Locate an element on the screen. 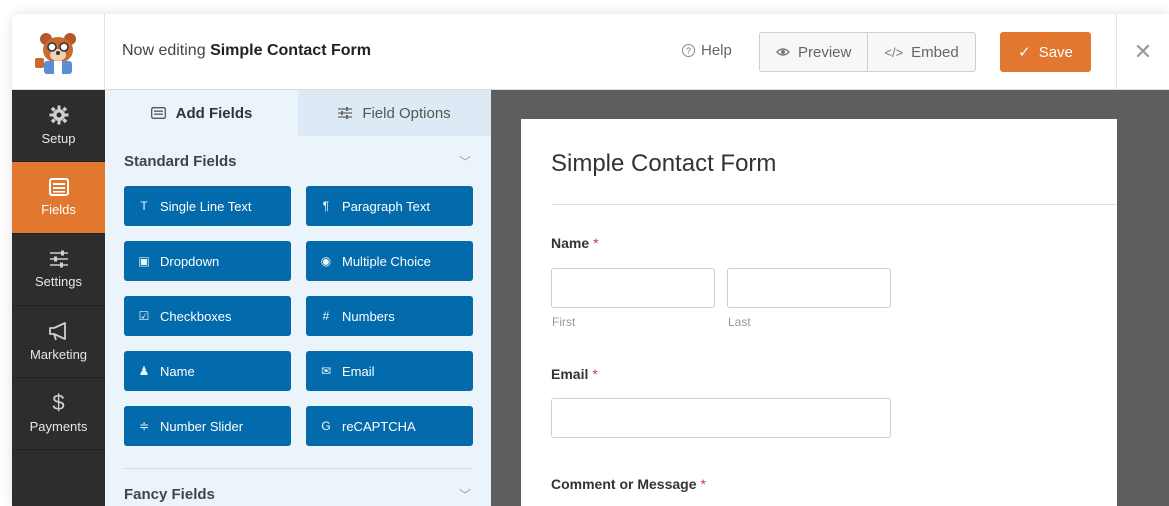 The width and height of the screenshot is (1169, 506). sidebar-item-setup: Setup is located at coordinates (58, 126).